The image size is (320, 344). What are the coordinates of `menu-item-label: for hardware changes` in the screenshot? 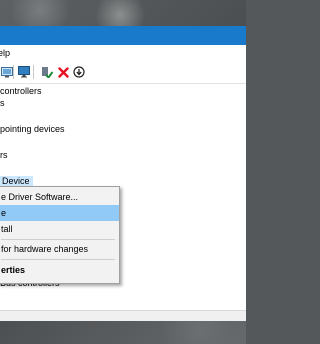 It's located at (45, 249).